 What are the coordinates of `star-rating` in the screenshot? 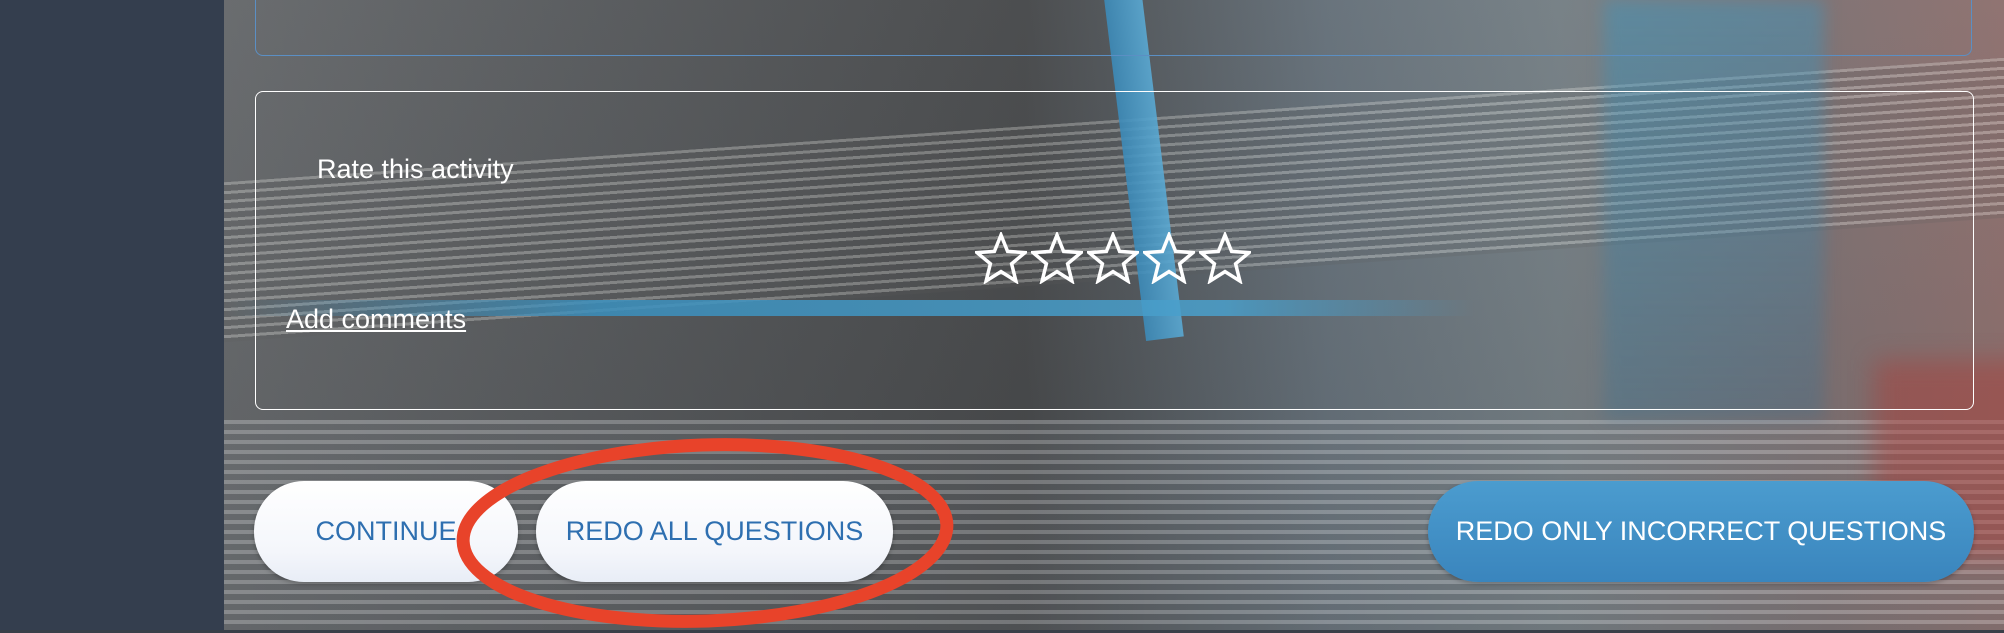 It's located at (1113, 258).